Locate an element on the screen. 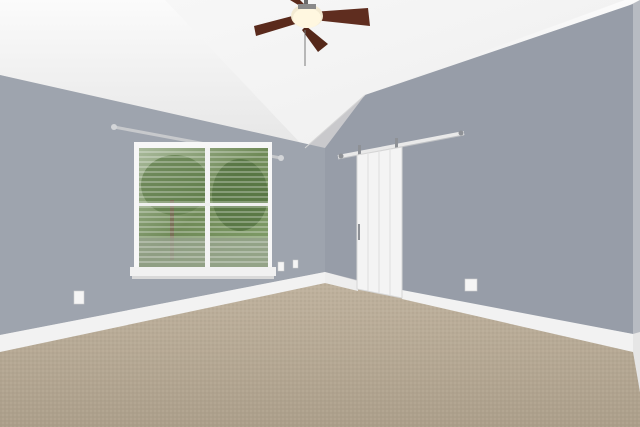 The image size is (640, 427). barn-door-icon is located at coordinates (379, 222).